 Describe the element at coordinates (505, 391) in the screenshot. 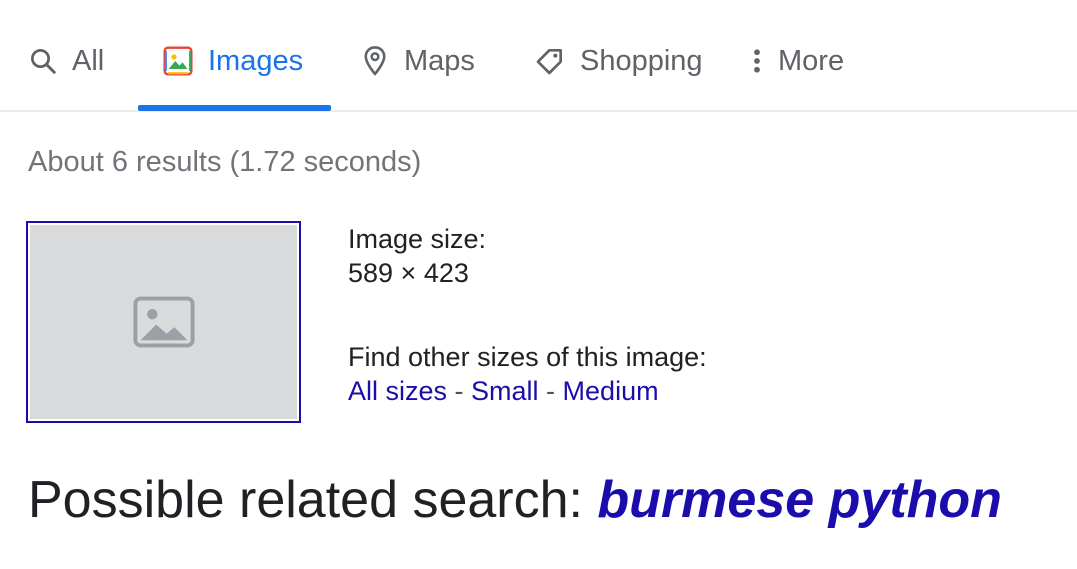

I see `small-size-link: Small` at that location.